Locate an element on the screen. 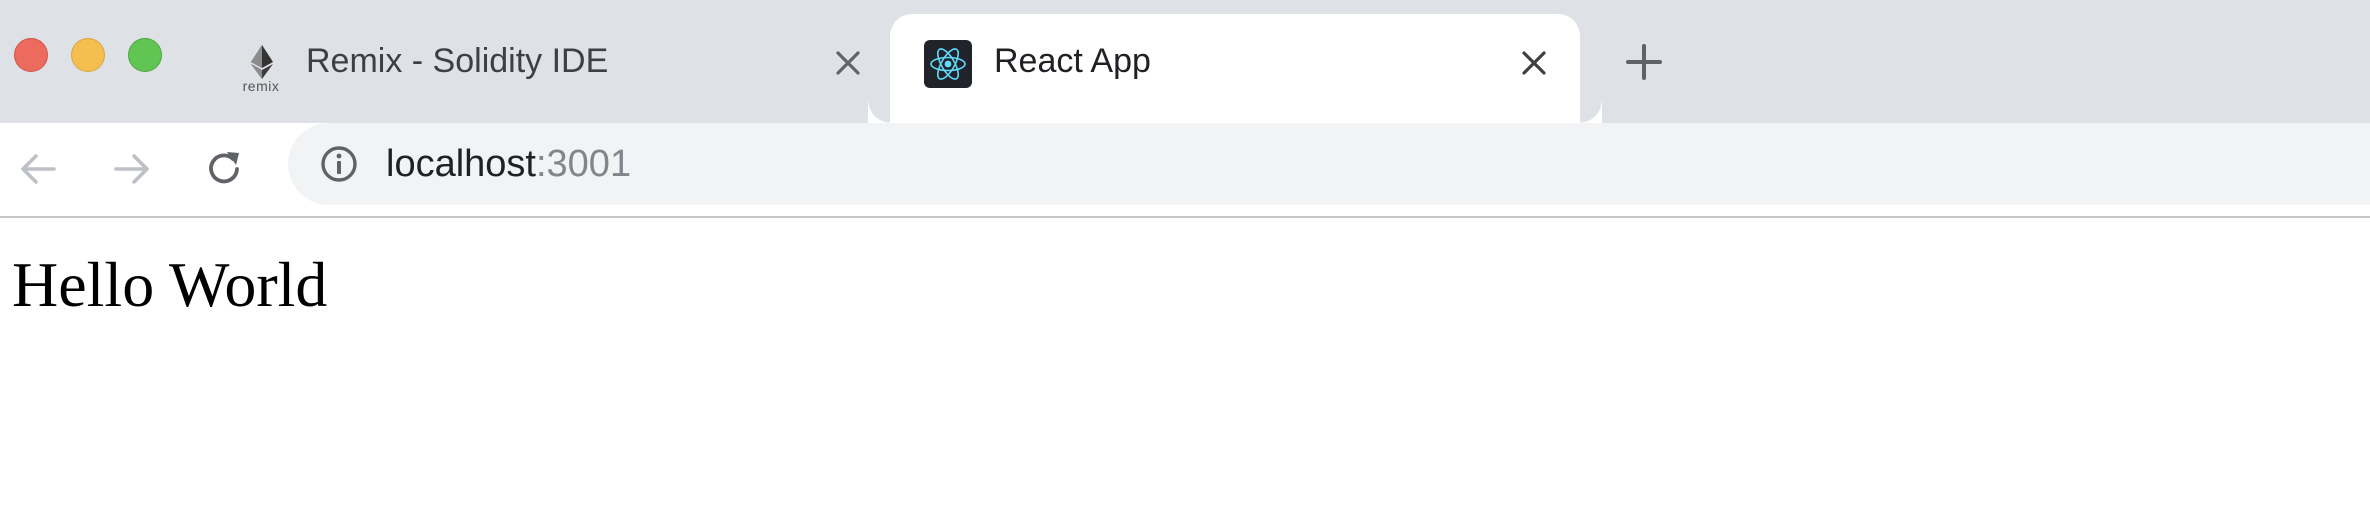 The height and width of the screenshot is (507, 2370). tab-react-app: React App is located at coordinates (1235, 68).